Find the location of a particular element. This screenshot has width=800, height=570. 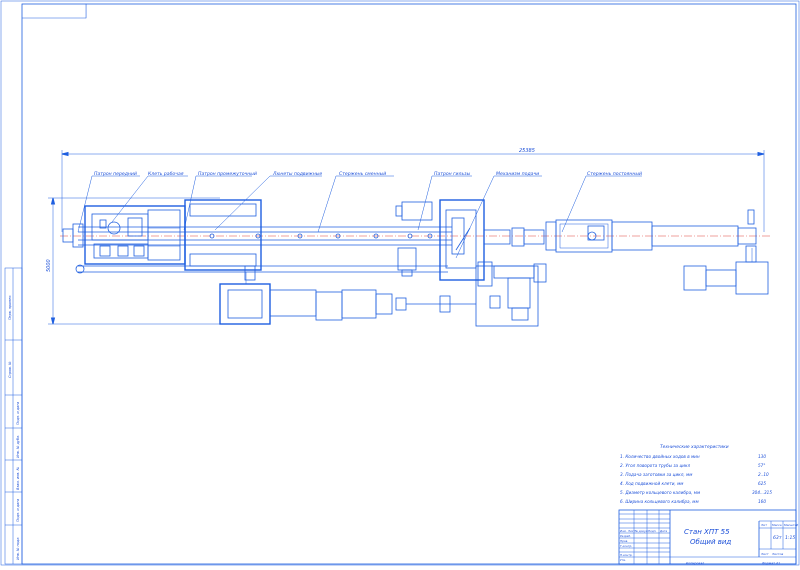

height-dimension-value: 5000 is located at coordinates (49, 265).